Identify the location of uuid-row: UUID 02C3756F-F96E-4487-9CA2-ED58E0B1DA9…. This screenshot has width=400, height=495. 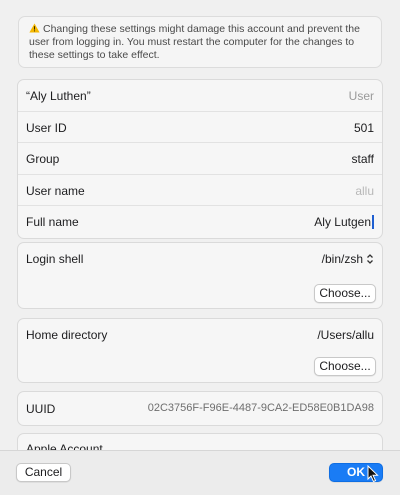
(200, 408).